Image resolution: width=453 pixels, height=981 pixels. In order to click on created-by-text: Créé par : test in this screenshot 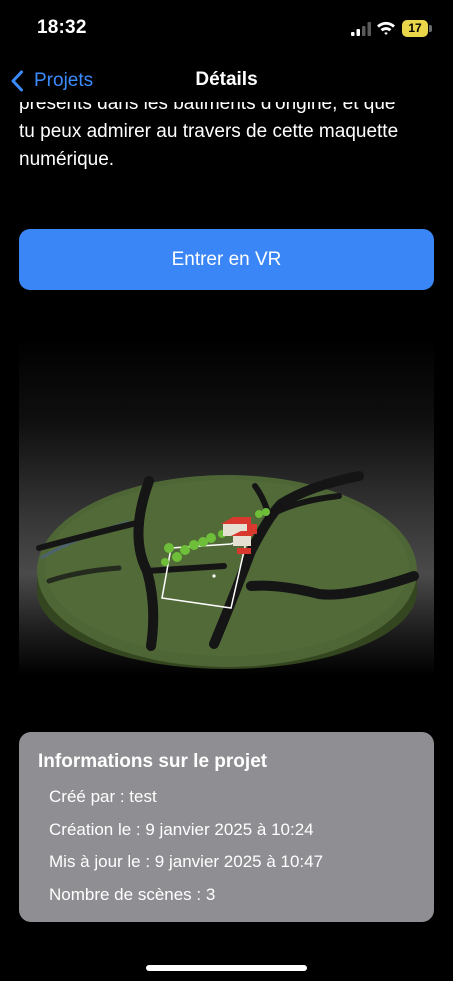, I will do `click(103, 796)`.